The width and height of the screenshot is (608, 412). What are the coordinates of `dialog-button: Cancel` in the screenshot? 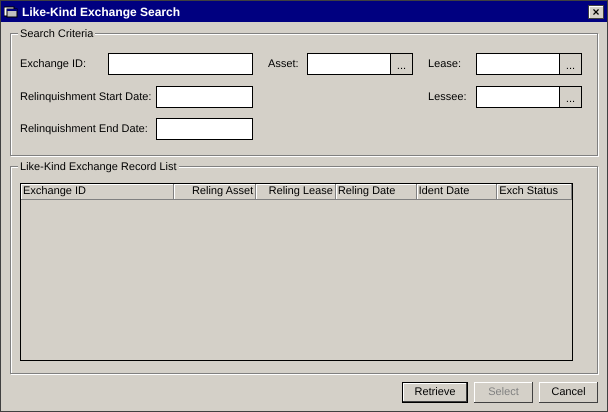 It's located at (568, 392).